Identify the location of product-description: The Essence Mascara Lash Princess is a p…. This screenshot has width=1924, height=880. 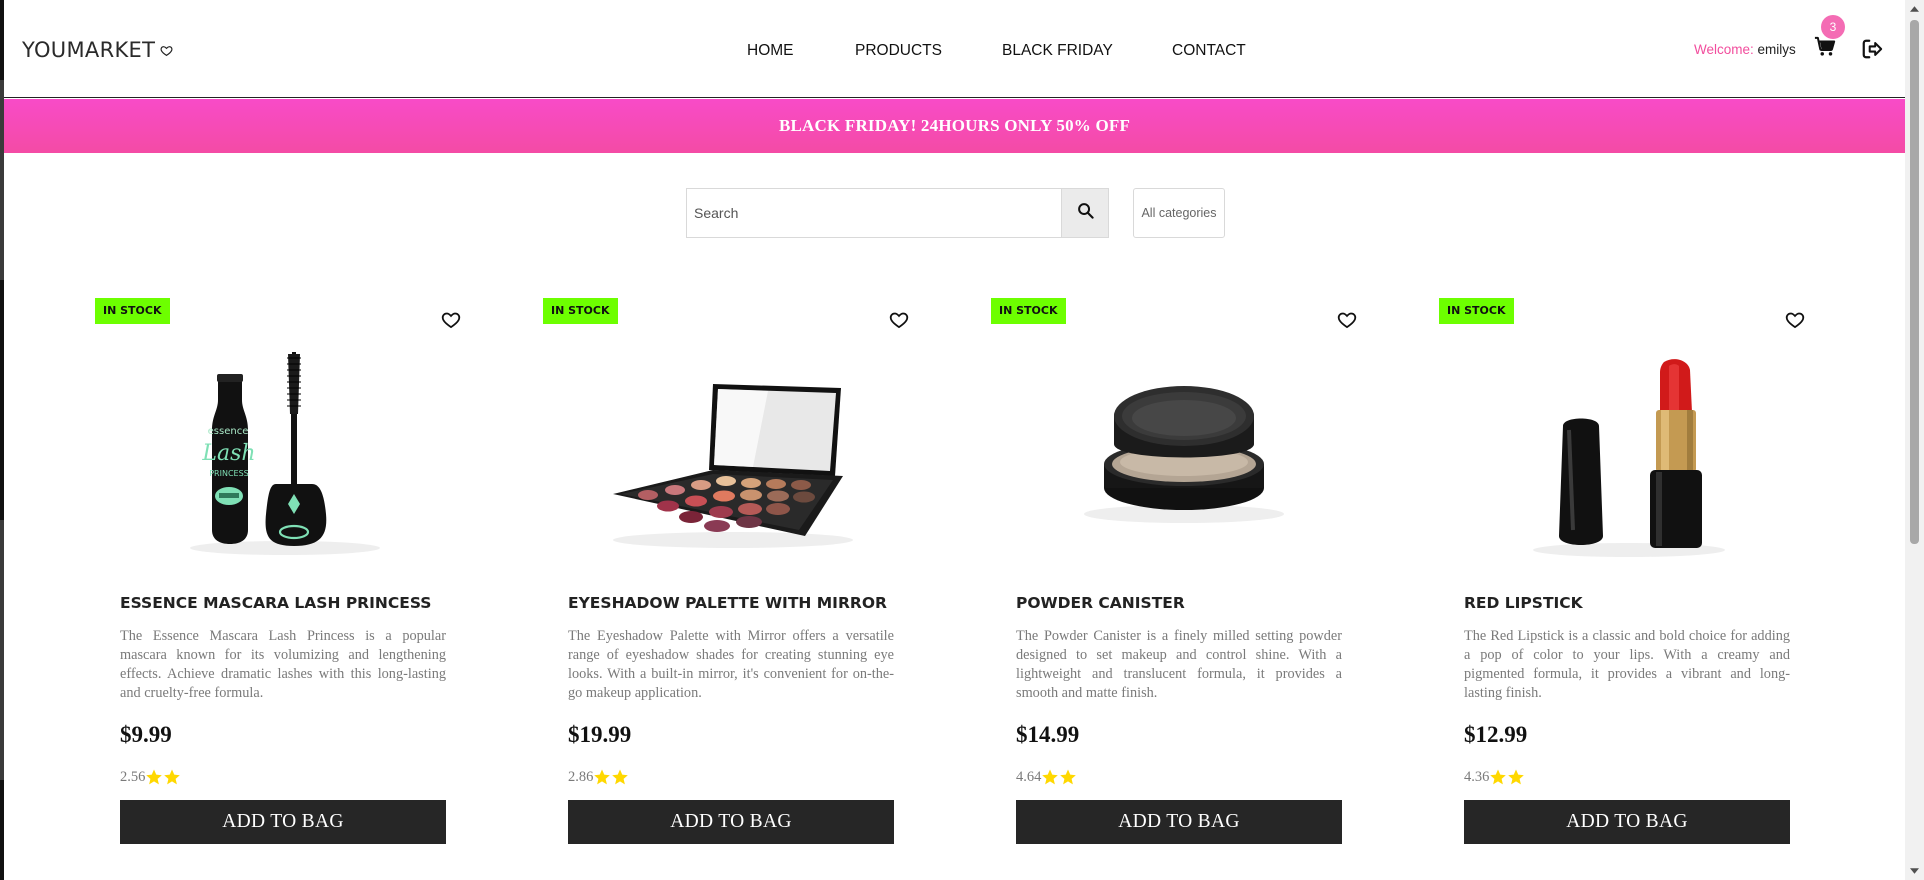
(283, 664).